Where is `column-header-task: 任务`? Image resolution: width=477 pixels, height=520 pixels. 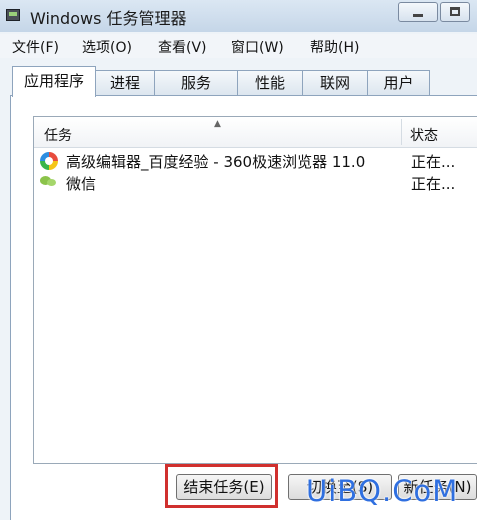 column-header-task: 任务 is located at coordinates (58, 135).